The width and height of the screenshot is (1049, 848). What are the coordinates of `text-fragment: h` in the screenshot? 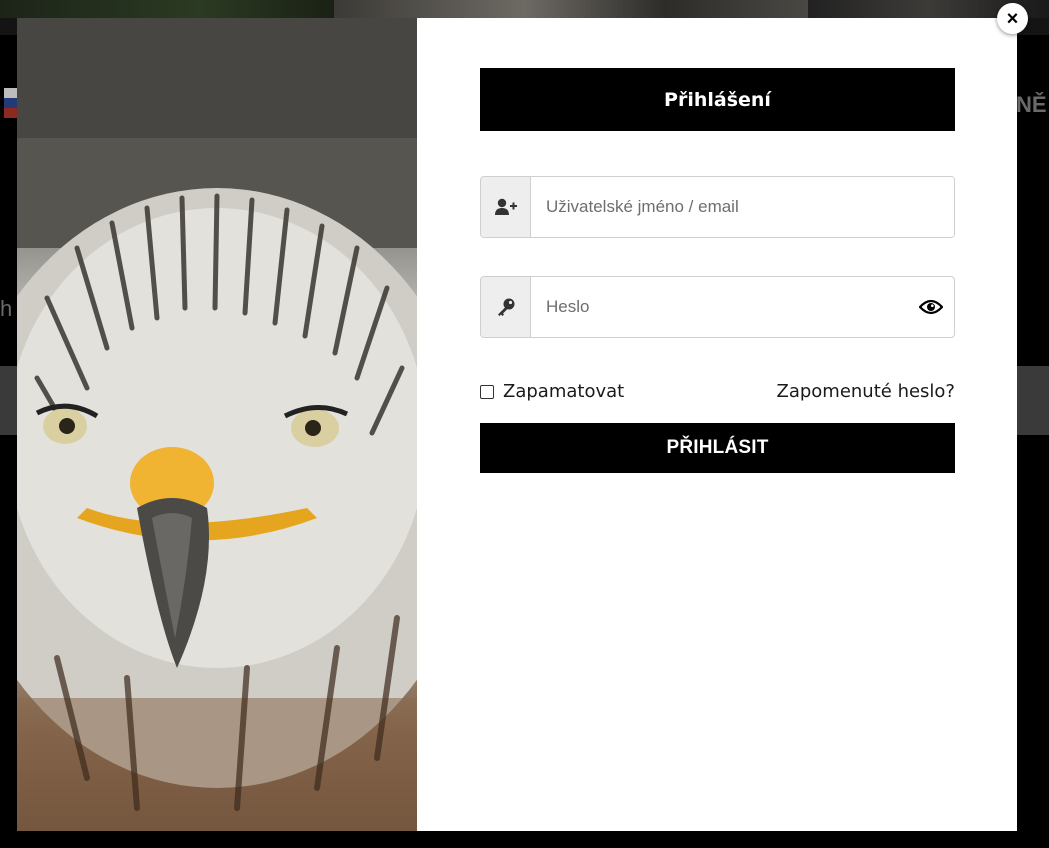 It's located at (6, 308).